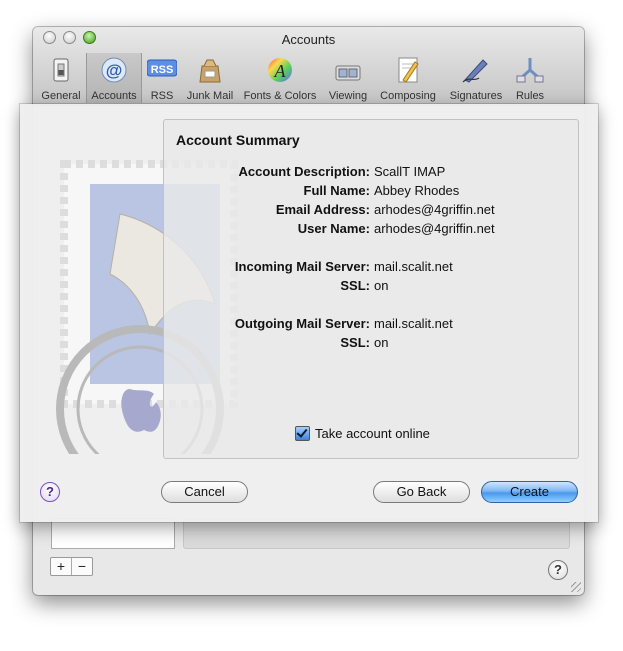  What do you see at coordinates (371, 344) in the screenshot?
I see `field-row-outgoing-ssl: SSL: on` at bounding box center [371, 344].